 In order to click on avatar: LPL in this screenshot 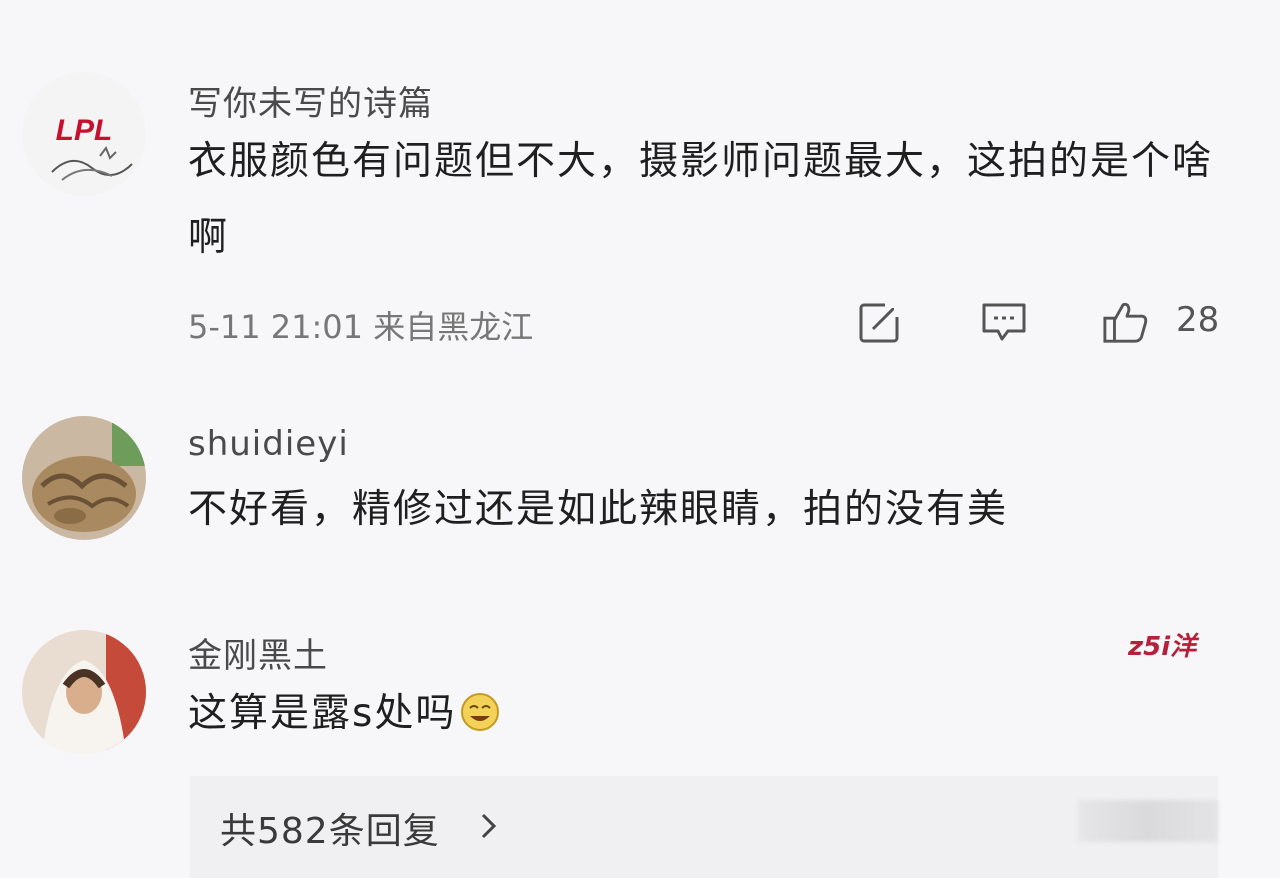, I will do `click(84, 134)`.